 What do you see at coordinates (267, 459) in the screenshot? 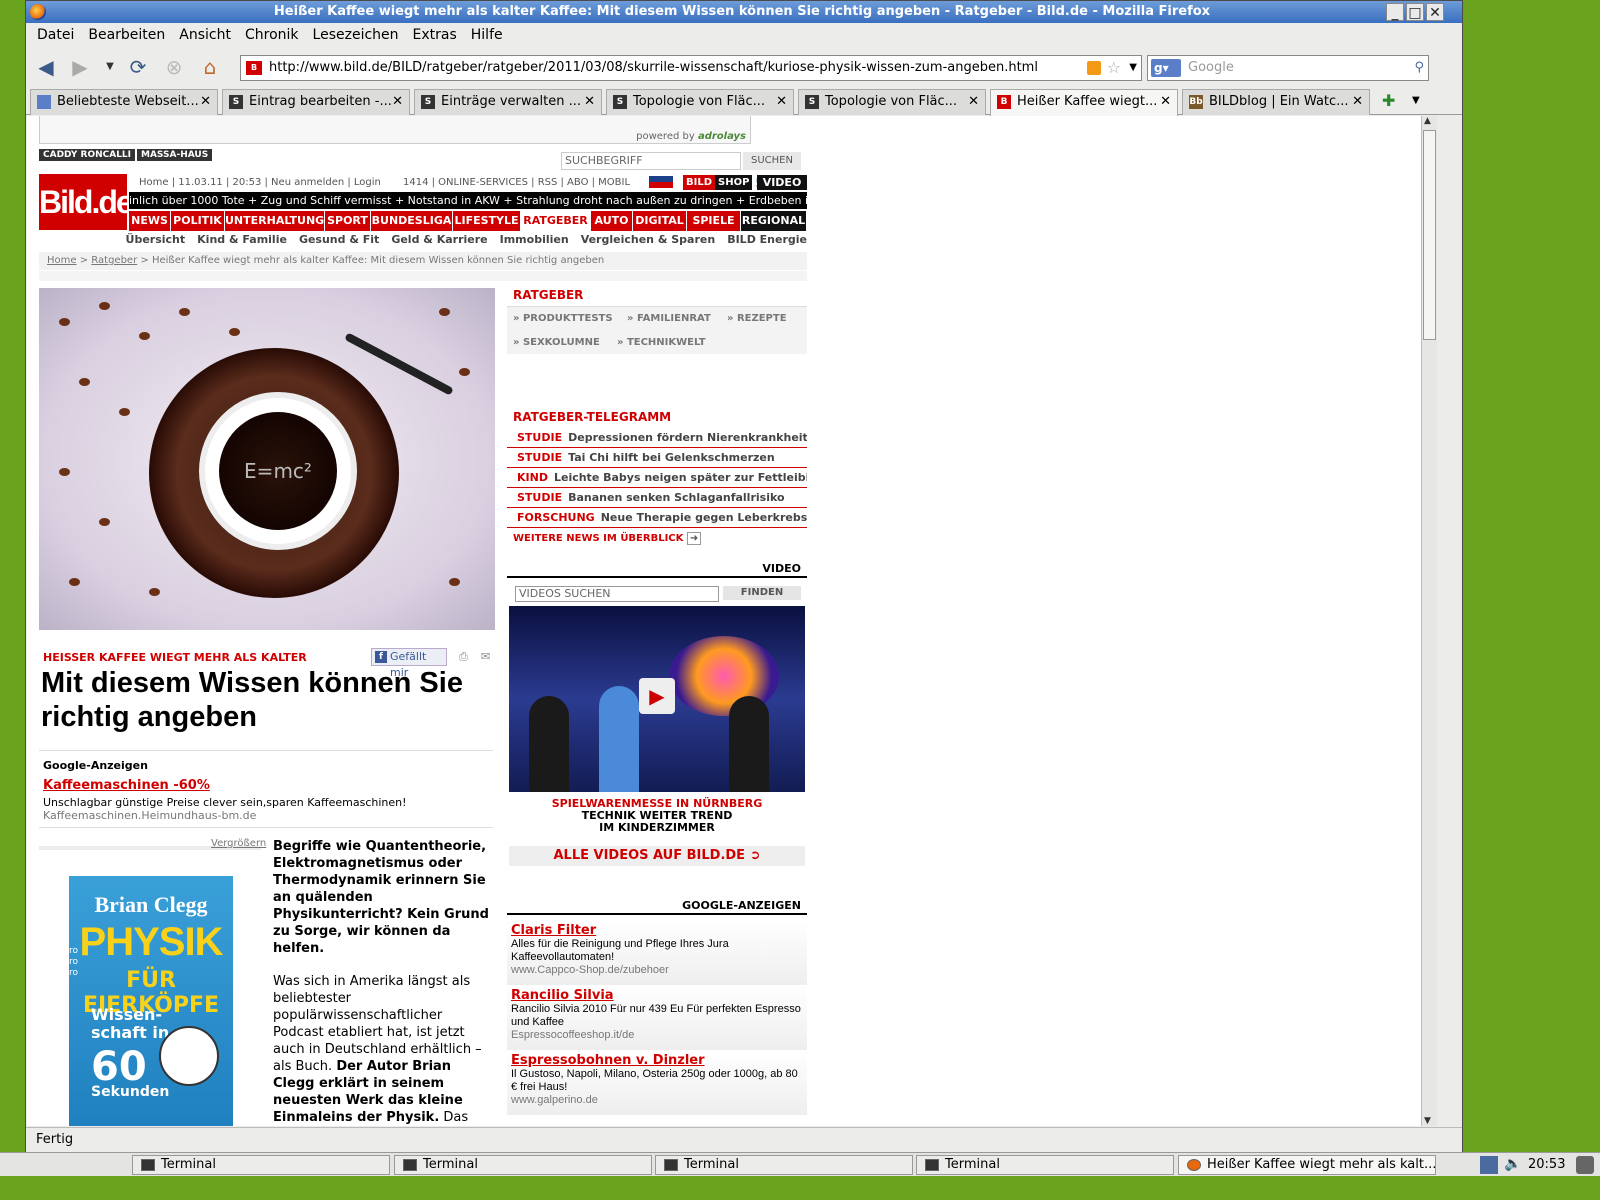
I see `hero-image-coffee: E=mc²` at bounding box center [267, 459].